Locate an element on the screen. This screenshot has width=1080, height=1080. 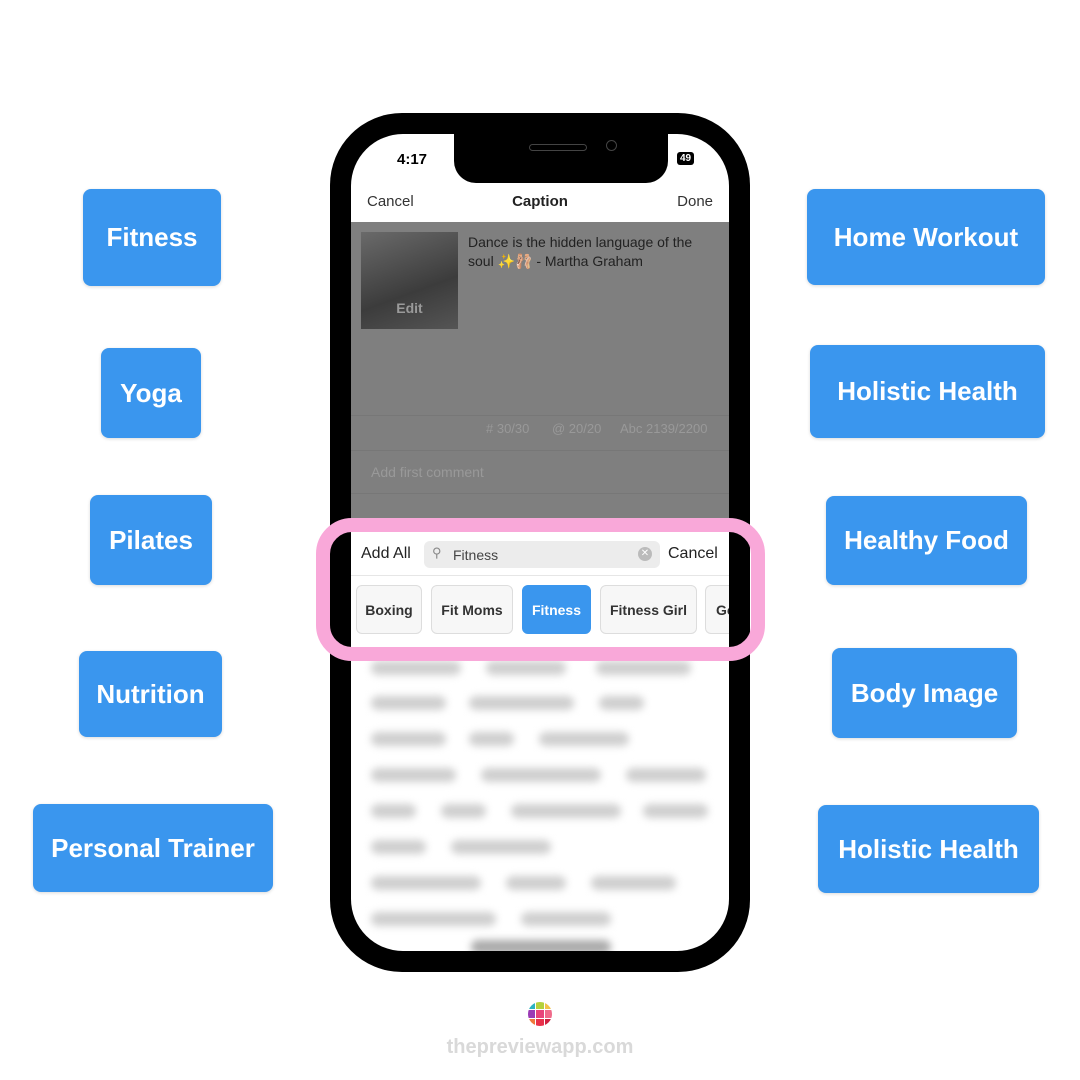
nav-done-button: Done is located at coordinates (695, 201).